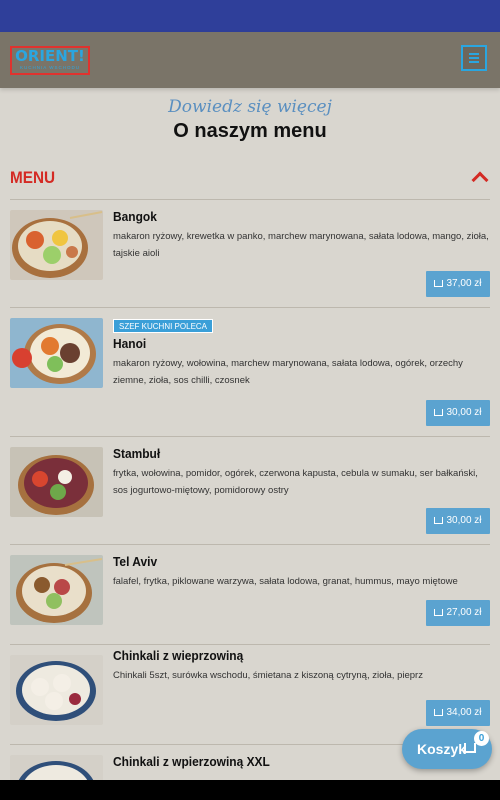 This screenshot has height=800, width=500. Describe the element at coordinates (464, 712) in the screenshot. I see `price-label: 34,00 zł` at that location.